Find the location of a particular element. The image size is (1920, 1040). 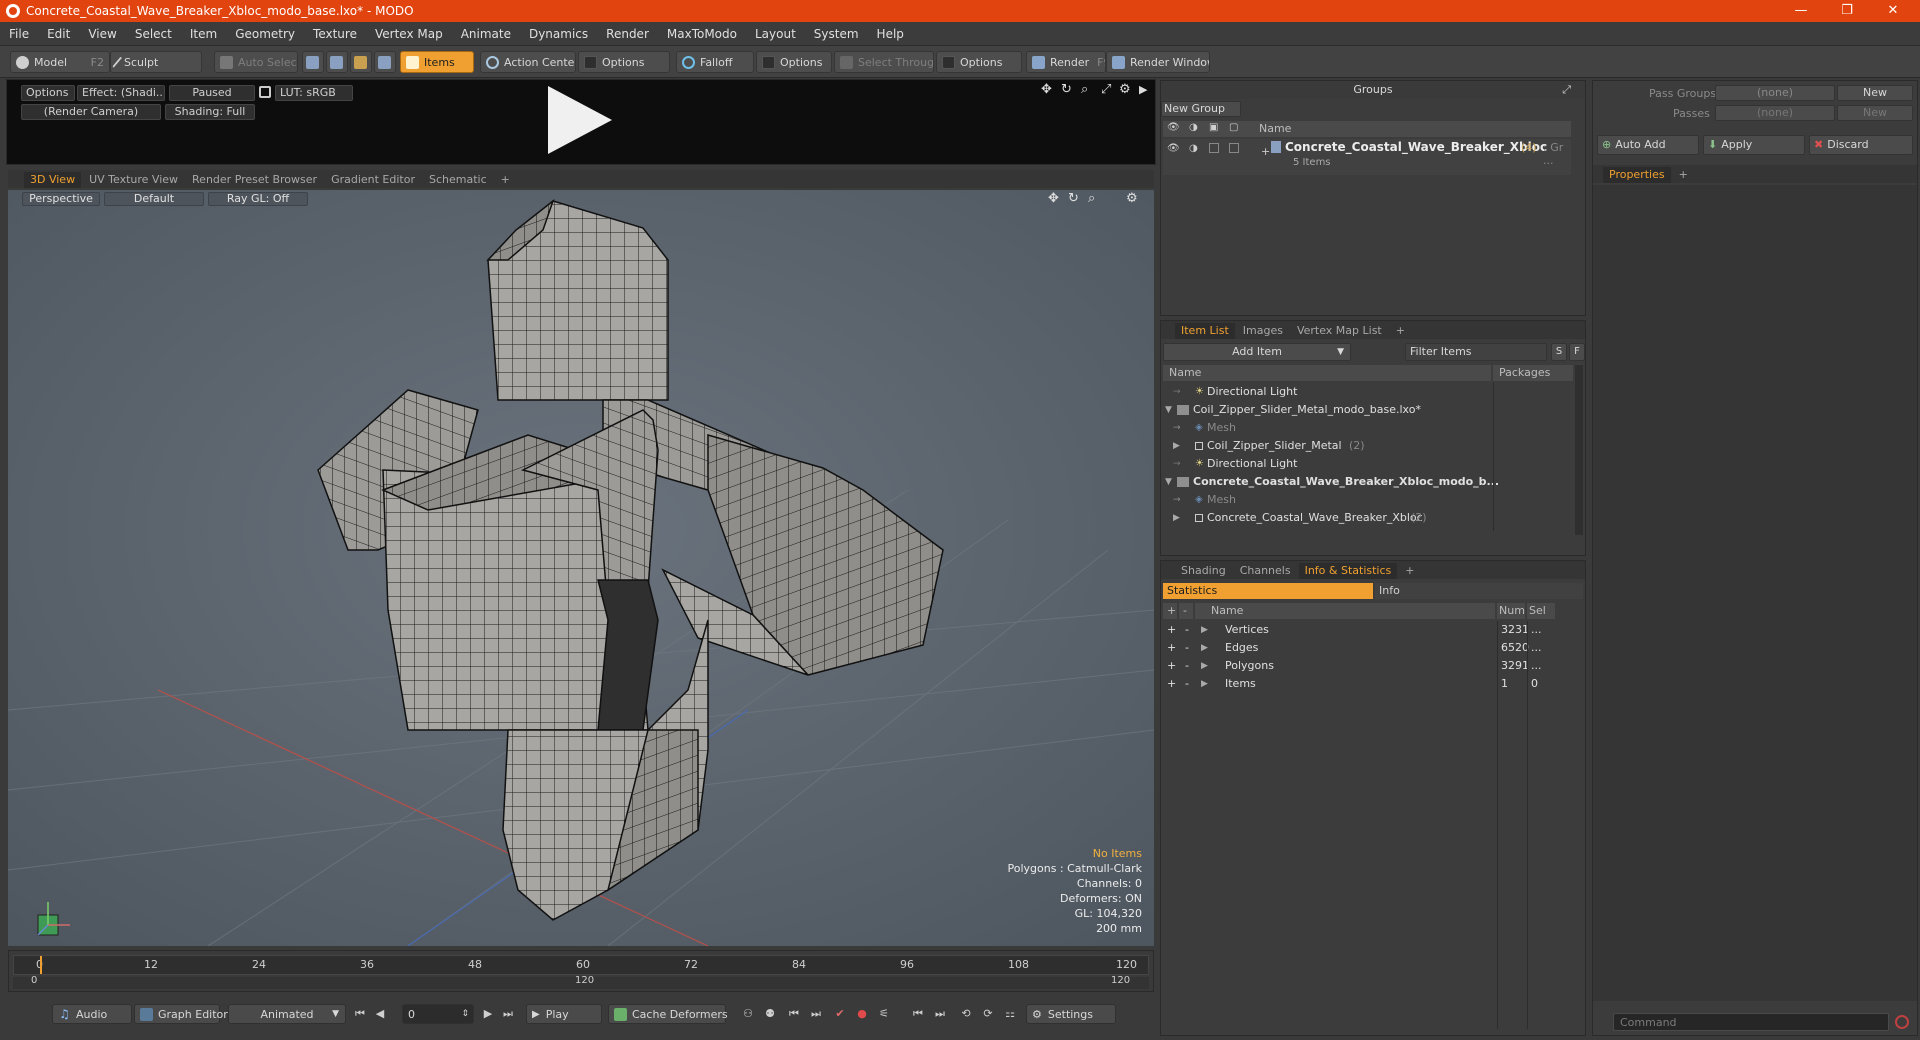

items-mode-button: Items is located at coordinates (437, 62).